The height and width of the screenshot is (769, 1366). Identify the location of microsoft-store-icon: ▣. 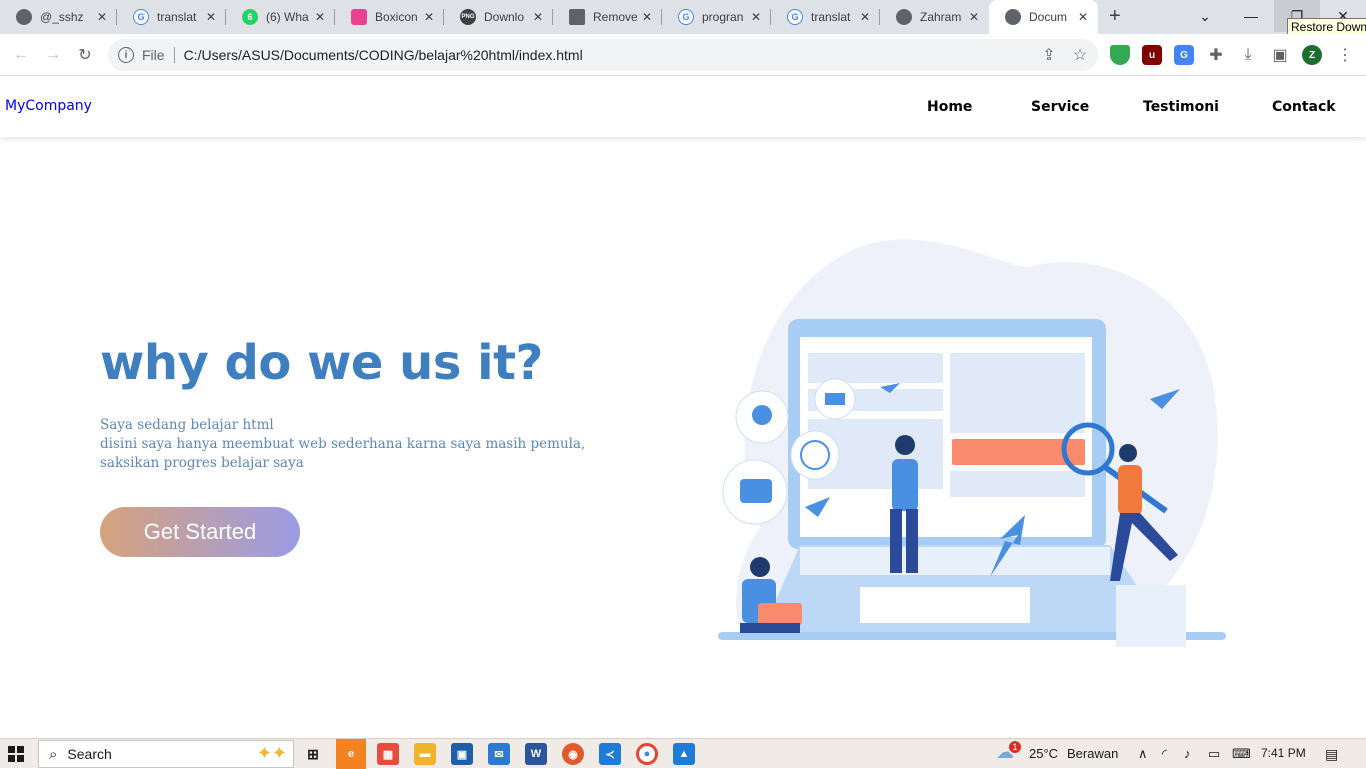
(462, 754).